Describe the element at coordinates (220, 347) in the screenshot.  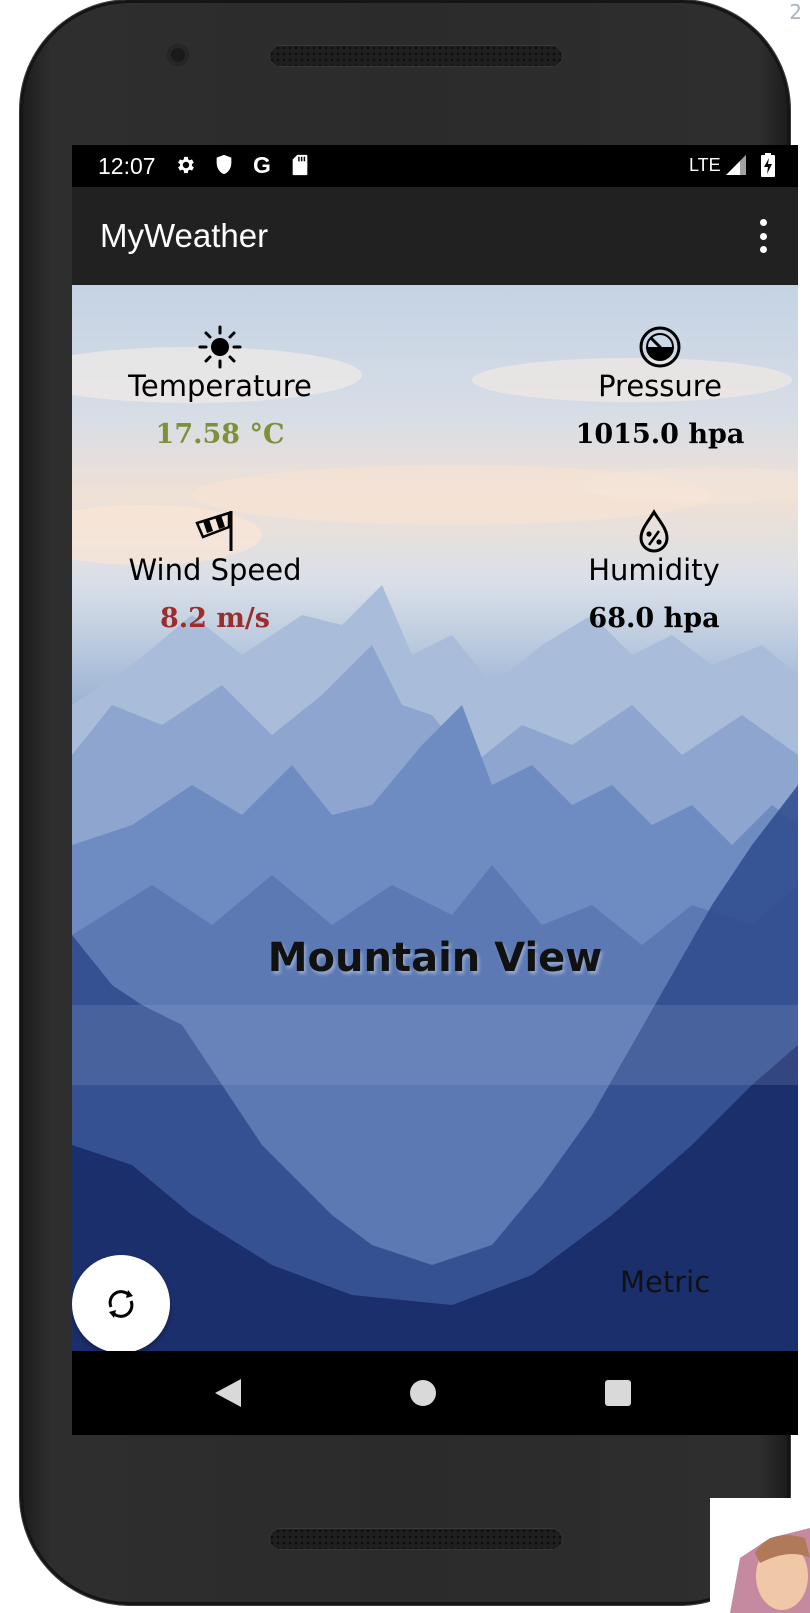
I see `sun-icon` at that location.